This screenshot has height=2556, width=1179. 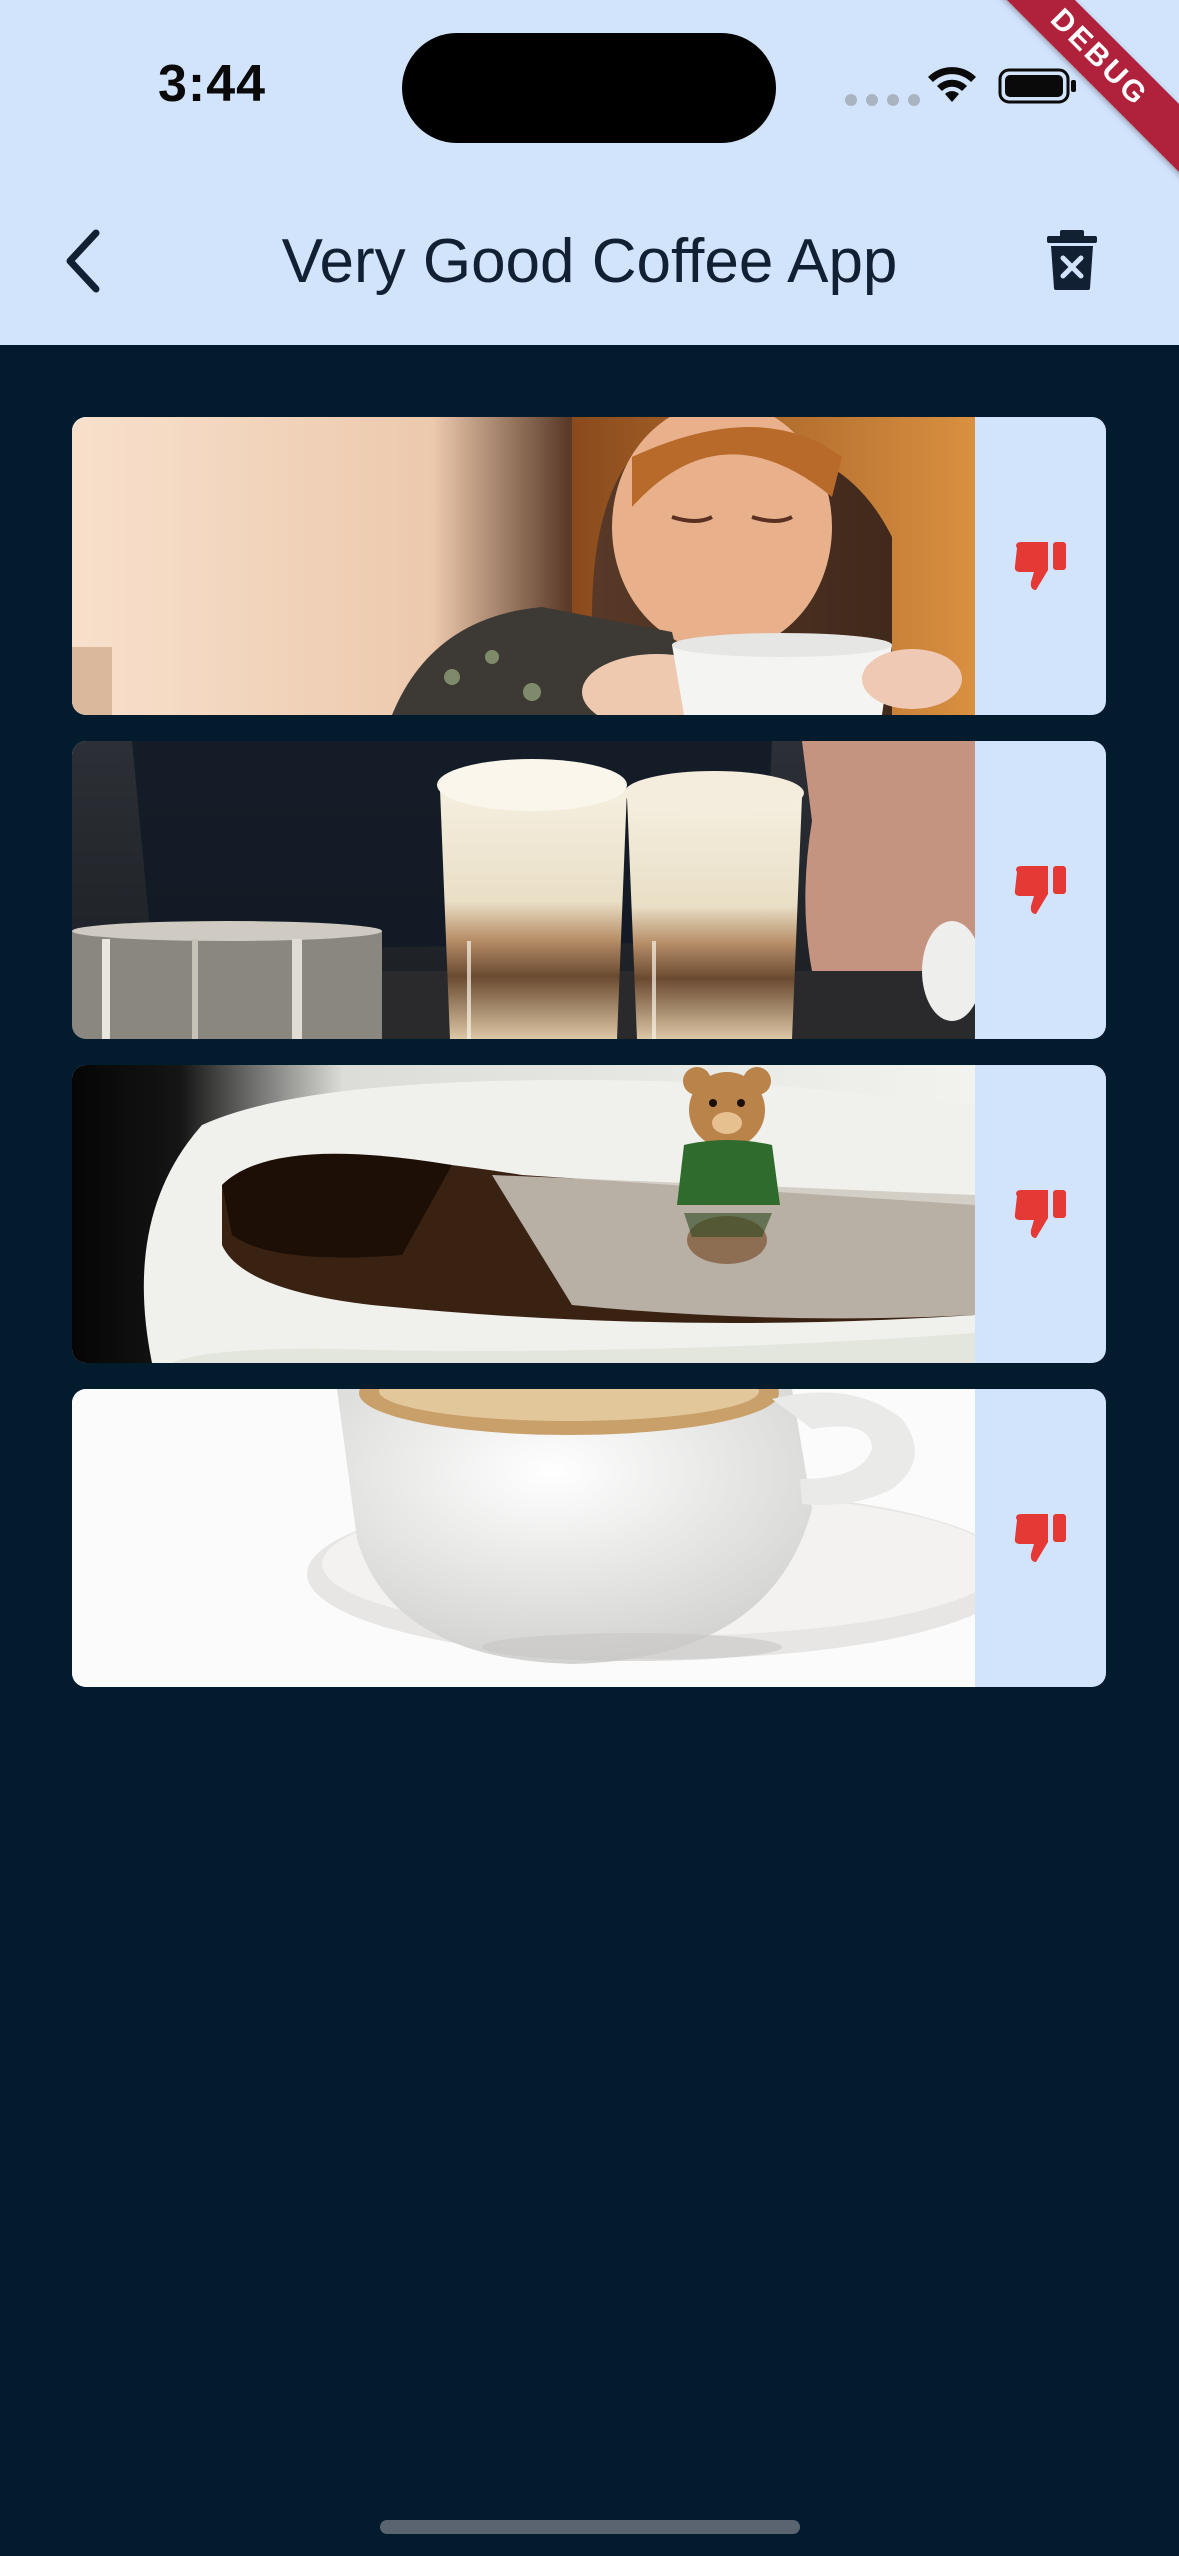 What do you see at coordinates (589, 261) in the screenshot?
I see `page-title: Very Good Coffee App` at bounding box center [589, 261].